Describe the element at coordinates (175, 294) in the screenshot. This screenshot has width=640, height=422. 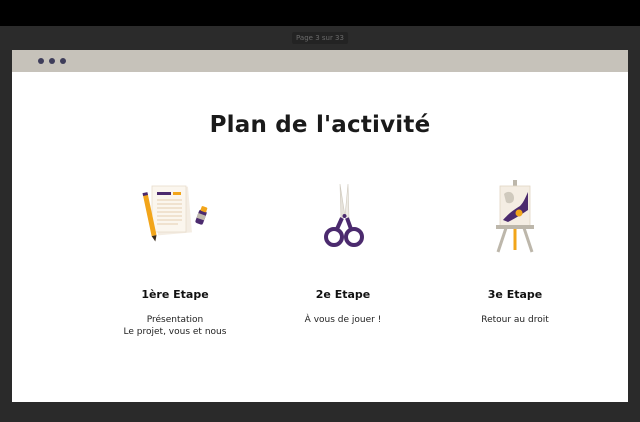
I see `step-1-title: 1ère Etape` at that location.